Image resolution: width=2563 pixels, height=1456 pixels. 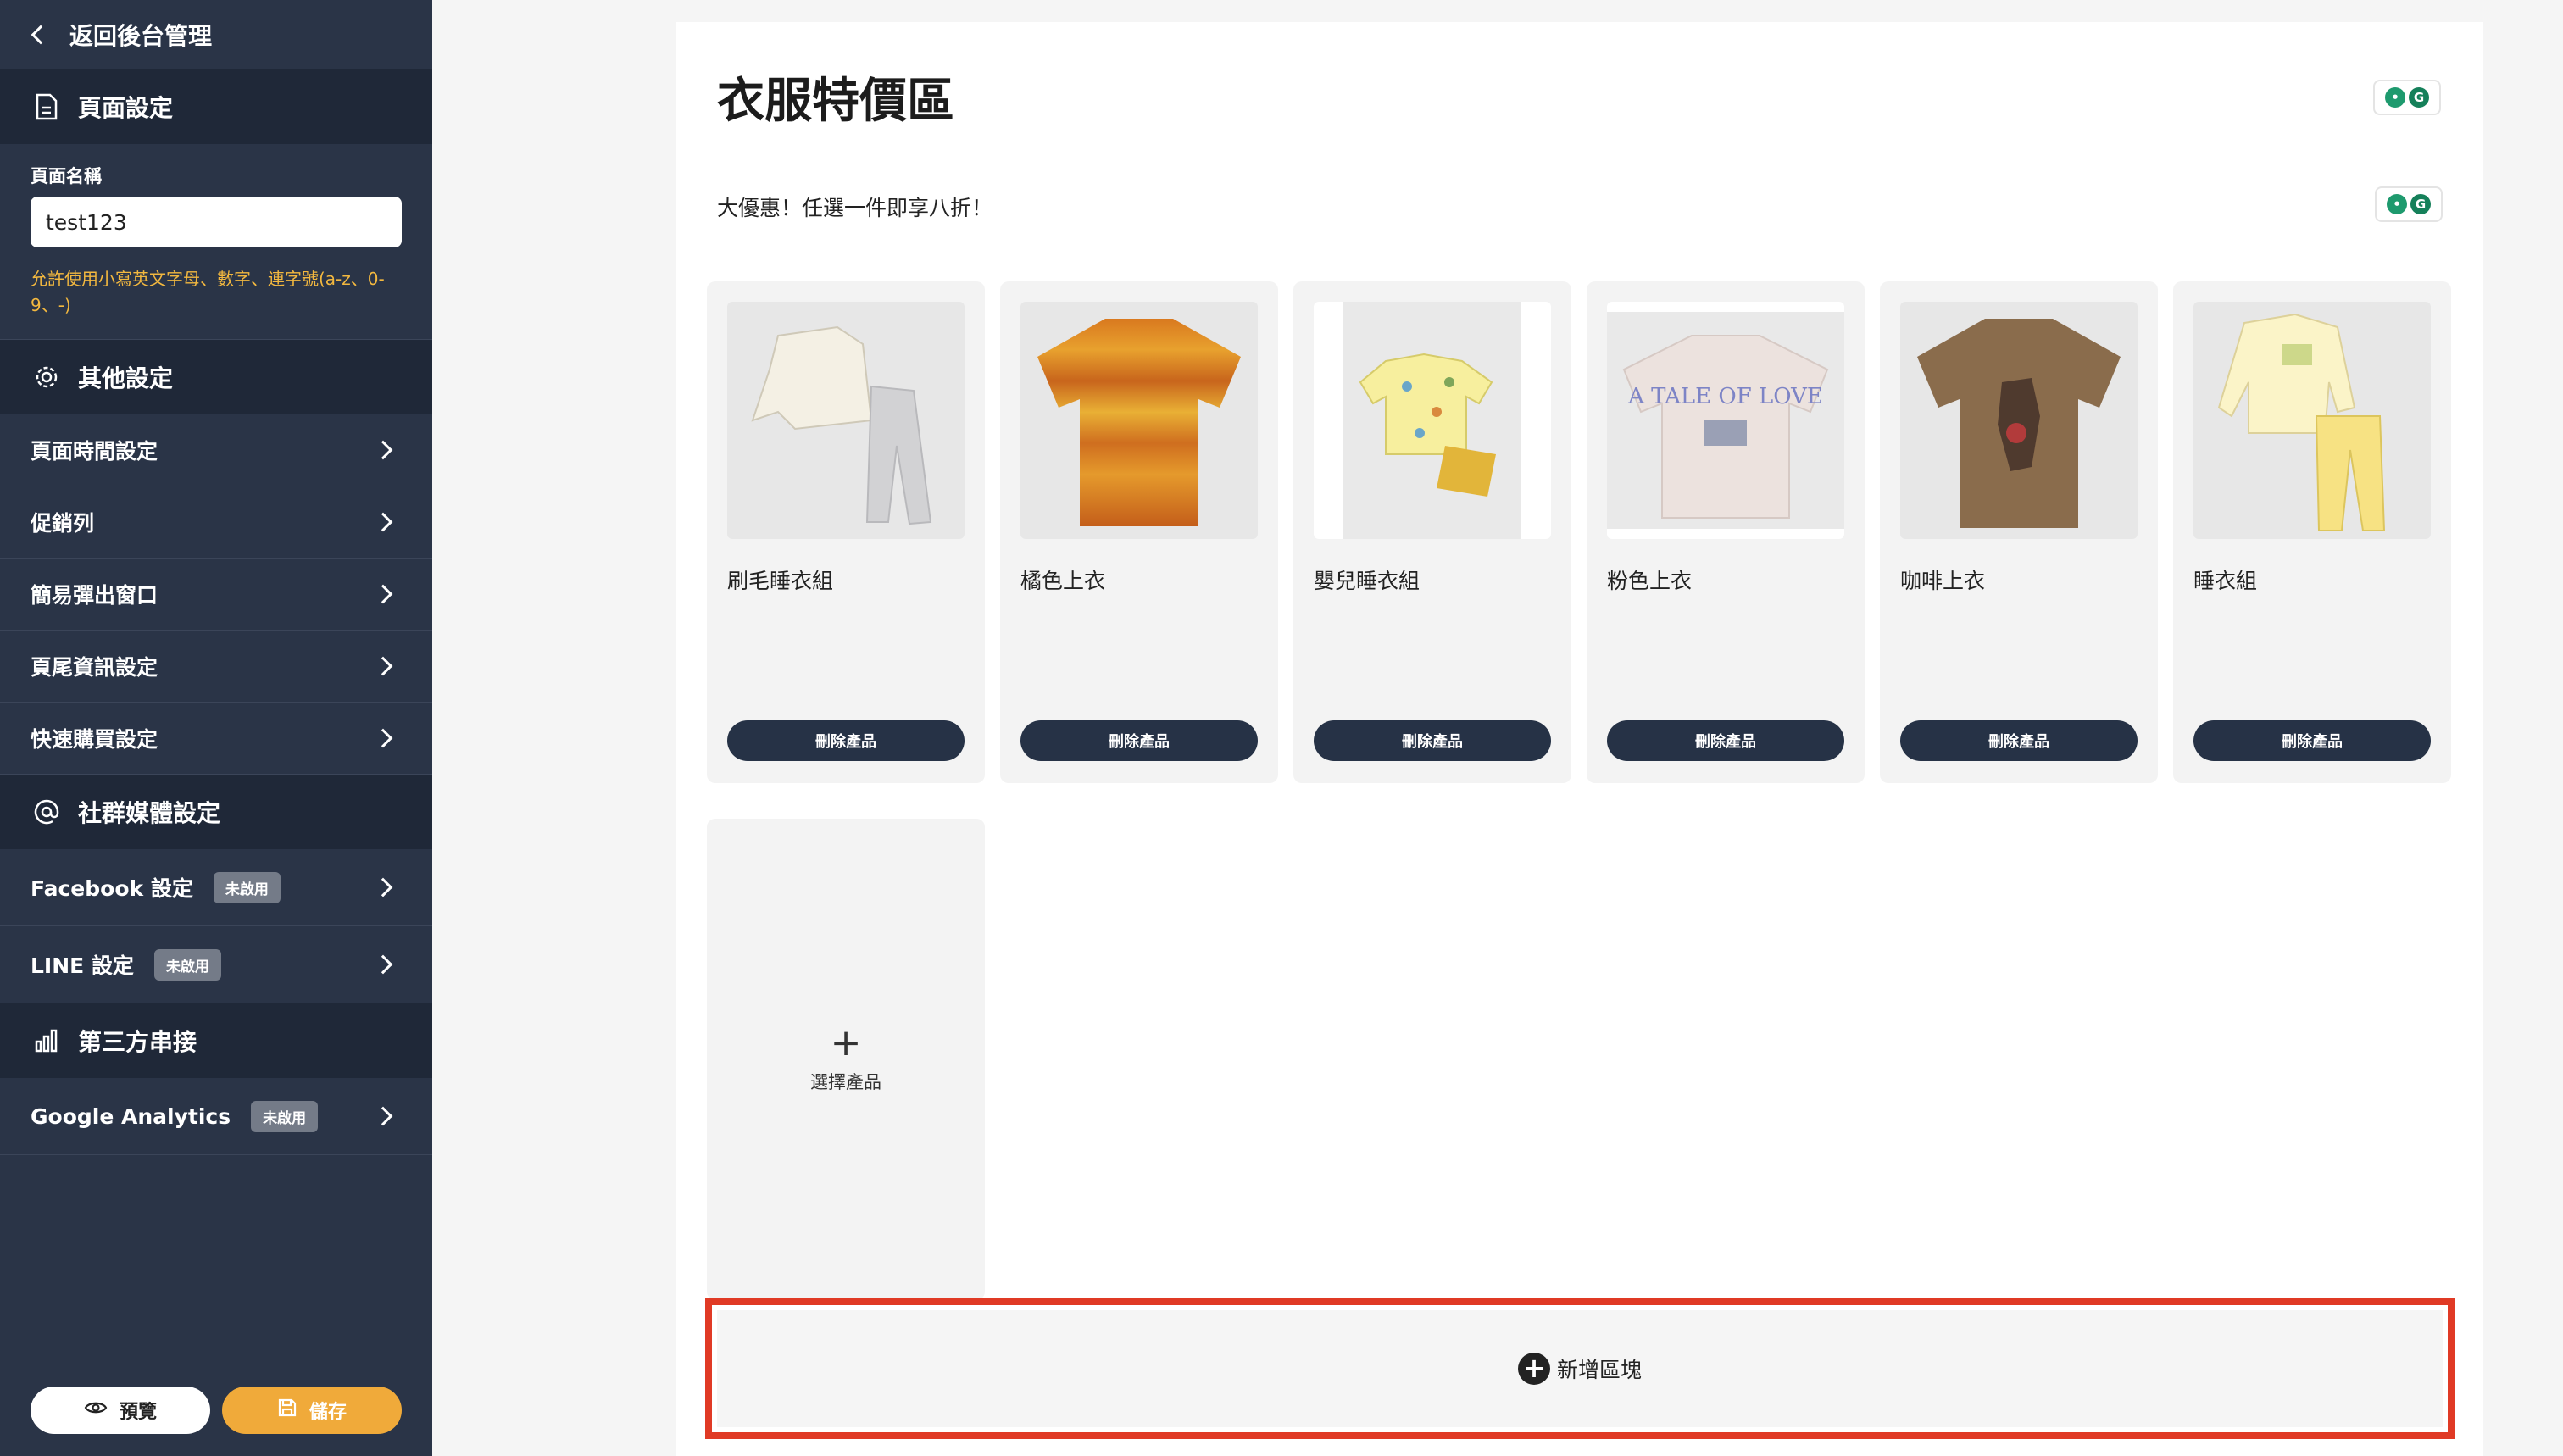 What do you see at coordinates (1533, 1369) in the screenshot?
I see `plus-circle-icon: +` at bounding box center [1533, 1369].